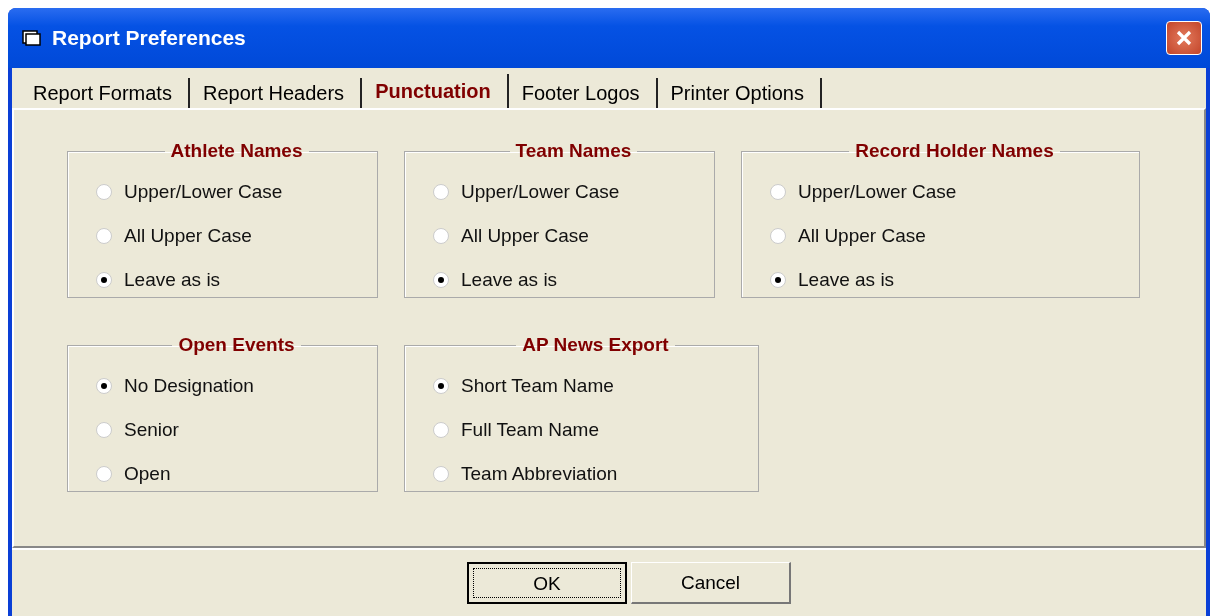 This screenshot has height=616, width=1215. What do you see at coordinates (530, 430) in the screenshot?
I see `radio-label: Full Team Name` at bounding box center [530, 430].